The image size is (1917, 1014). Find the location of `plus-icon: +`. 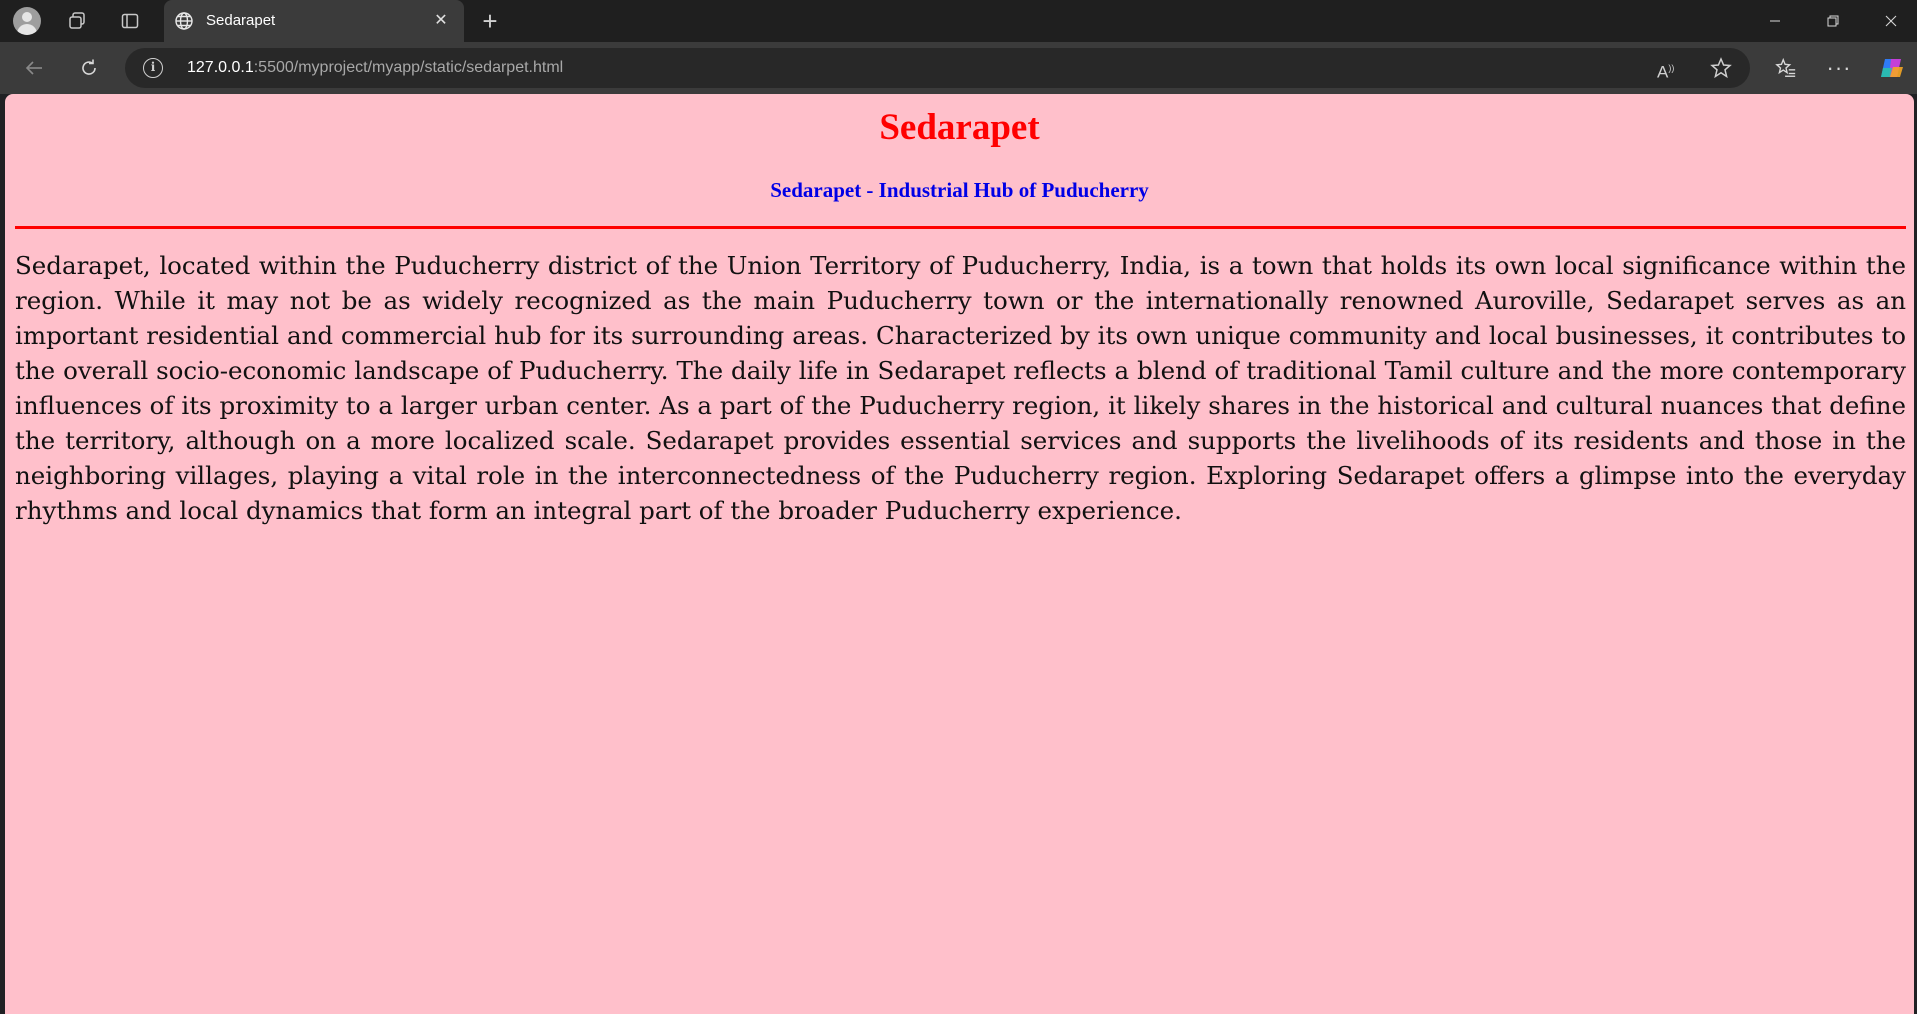

plus-icon: + is located at coordinates (490, 21).